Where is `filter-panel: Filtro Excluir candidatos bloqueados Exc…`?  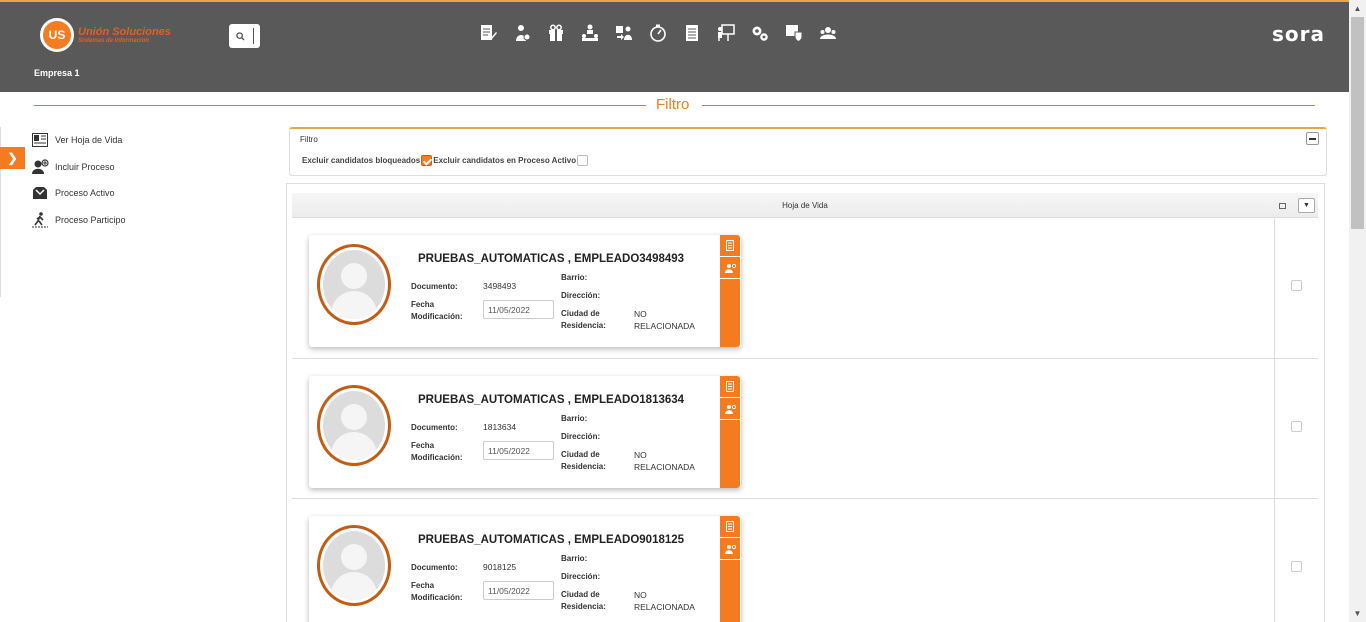 filter-panel: Filtro Excluir candidatos bloqueados Exc… is located at coordinates (808, 151).